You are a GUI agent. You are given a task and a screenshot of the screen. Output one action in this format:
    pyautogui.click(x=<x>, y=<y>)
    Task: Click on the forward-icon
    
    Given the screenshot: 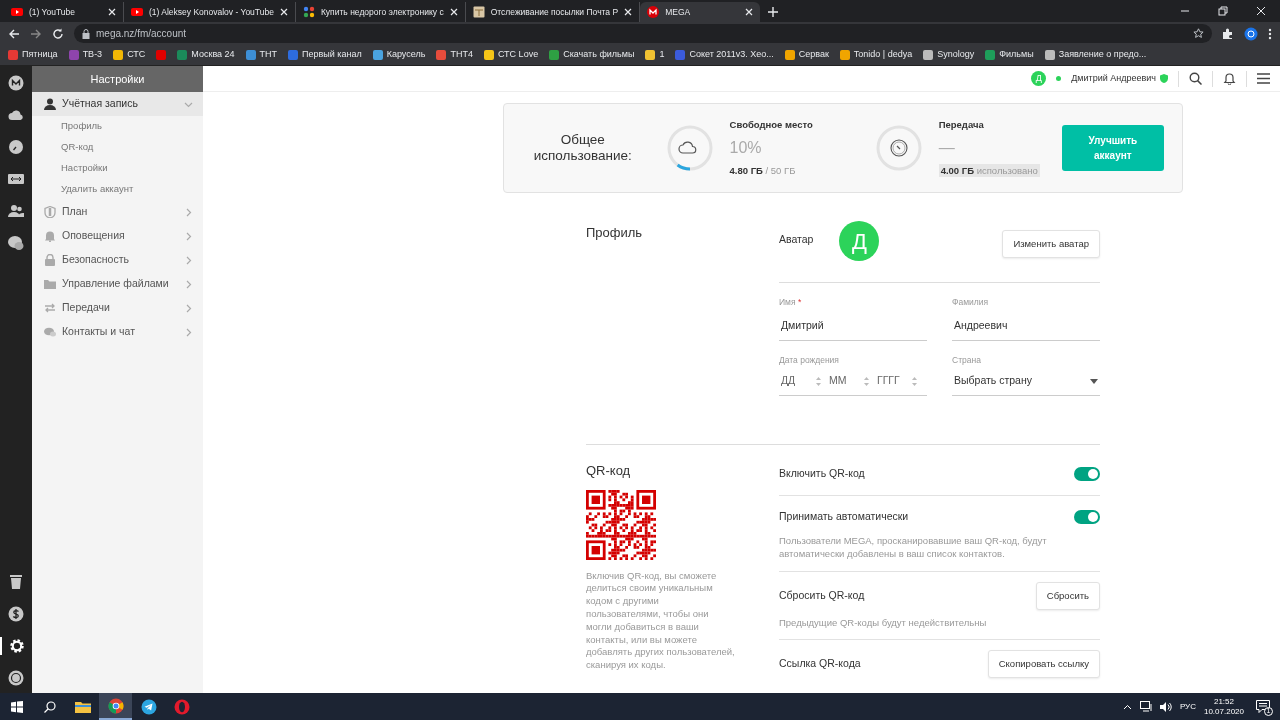 What is the action you would take?
    pyautogui.click(x=36, y=33)
    